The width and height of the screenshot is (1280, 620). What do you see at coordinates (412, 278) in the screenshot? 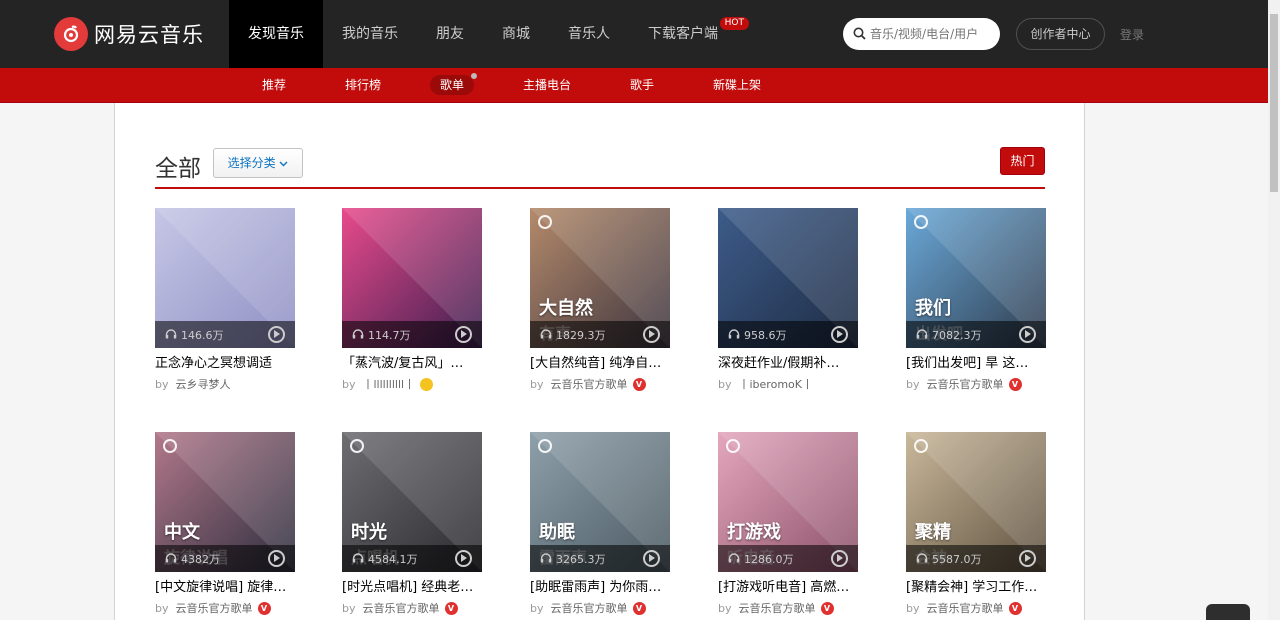
I see `playlist-cover: 114.7万` at bounding box center [412, 278].